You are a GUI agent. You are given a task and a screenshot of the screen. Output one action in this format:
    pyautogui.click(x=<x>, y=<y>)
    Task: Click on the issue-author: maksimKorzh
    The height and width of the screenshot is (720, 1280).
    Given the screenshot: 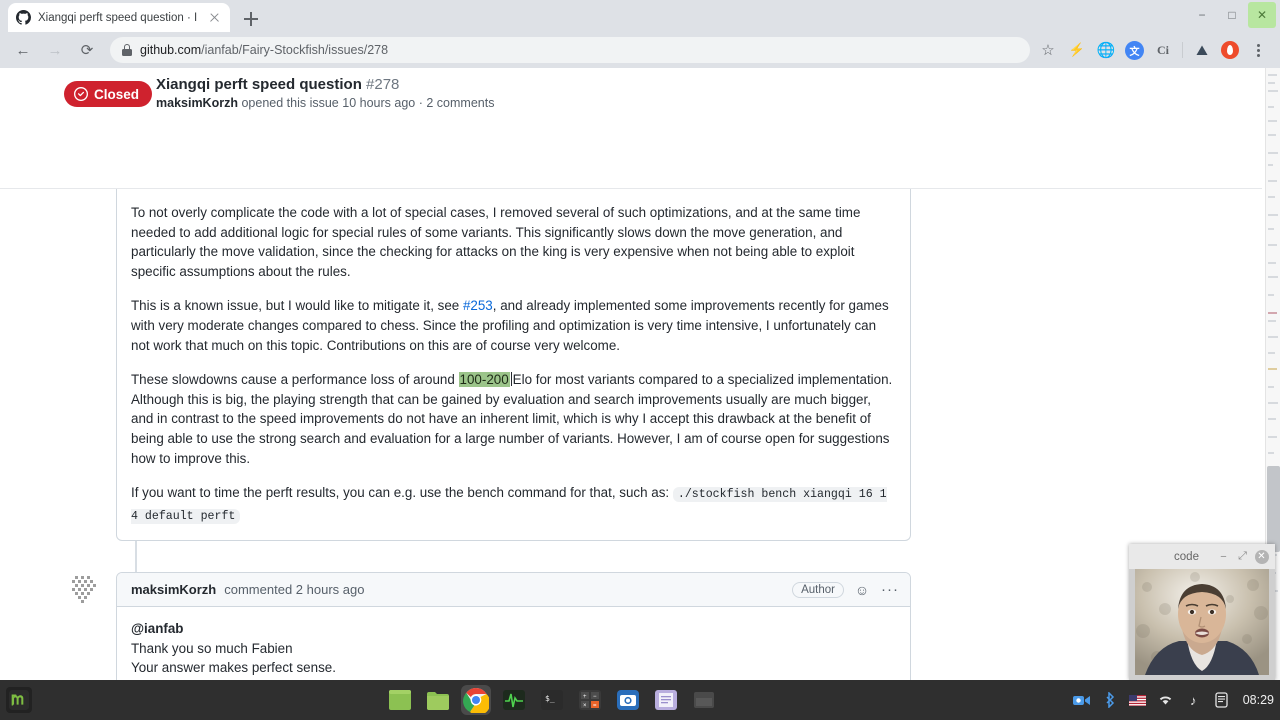 What is the action you would take?
    pyautogui.click(x=197, y=103)
    